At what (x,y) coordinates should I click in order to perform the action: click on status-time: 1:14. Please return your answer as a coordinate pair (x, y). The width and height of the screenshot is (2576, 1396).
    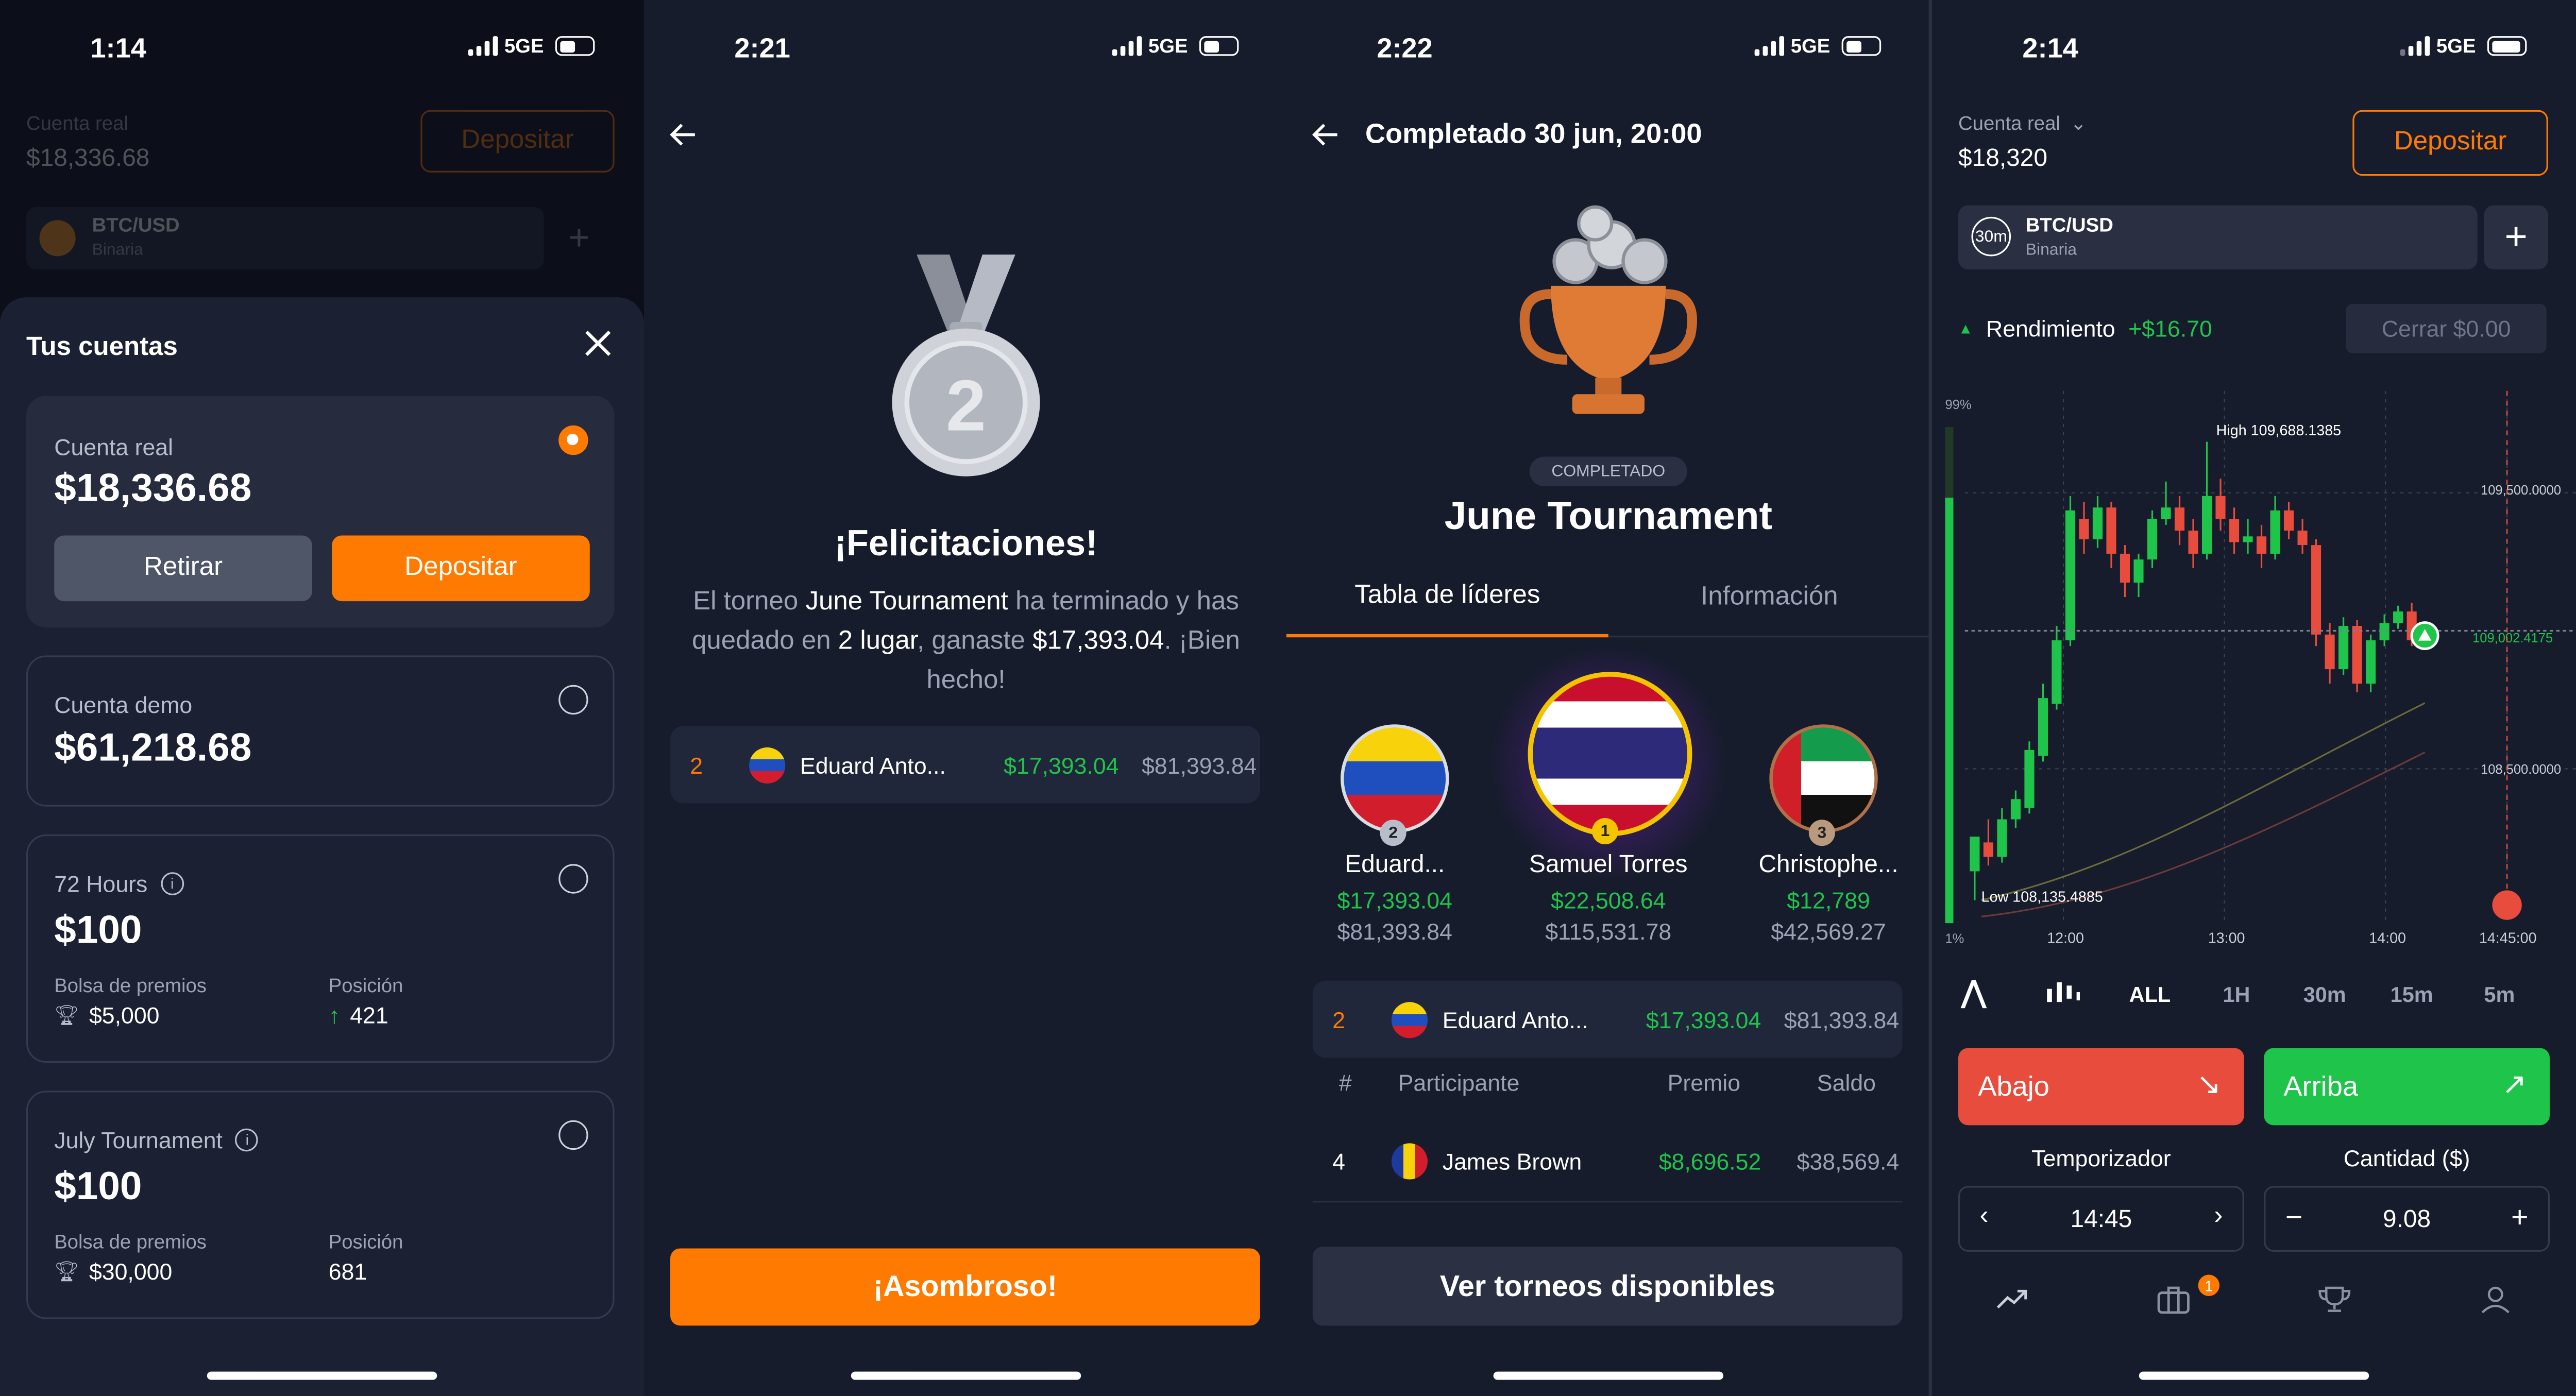
    Looking at the image, I should click on (118, 48).